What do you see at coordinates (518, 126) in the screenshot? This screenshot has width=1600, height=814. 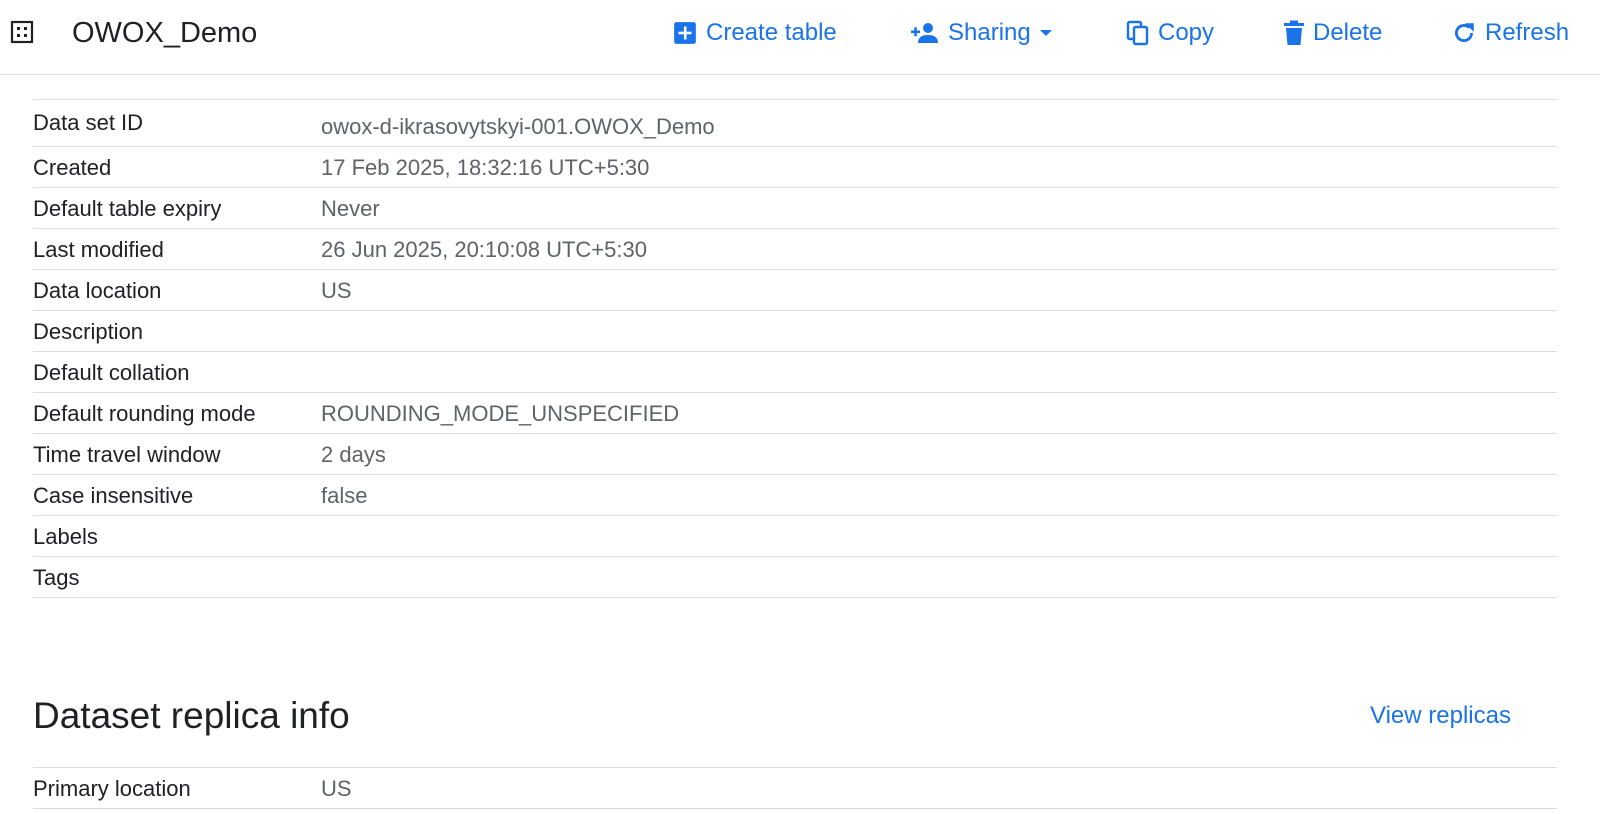 I see `detail-value: owox-d-ikrasovytskyi-001.OWOX_Demo` at bounding box center [518, 126].